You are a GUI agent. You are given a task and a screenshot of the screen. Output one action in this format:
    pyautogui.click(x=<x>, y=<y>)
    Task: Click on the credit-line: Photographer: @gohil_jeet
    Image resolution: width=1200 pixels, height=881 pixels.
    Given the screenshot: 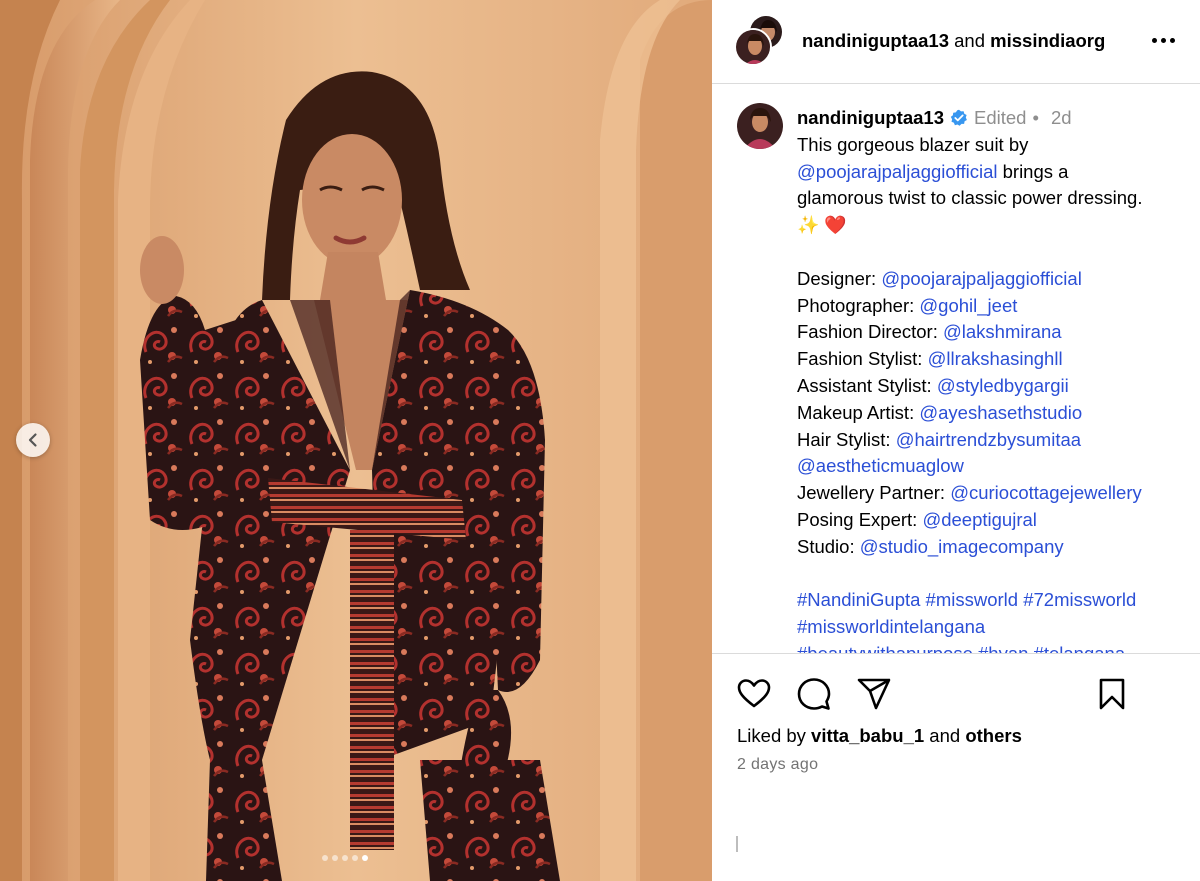 What is the action you would take?
    pyautogui.click(x=994, y=306)
    